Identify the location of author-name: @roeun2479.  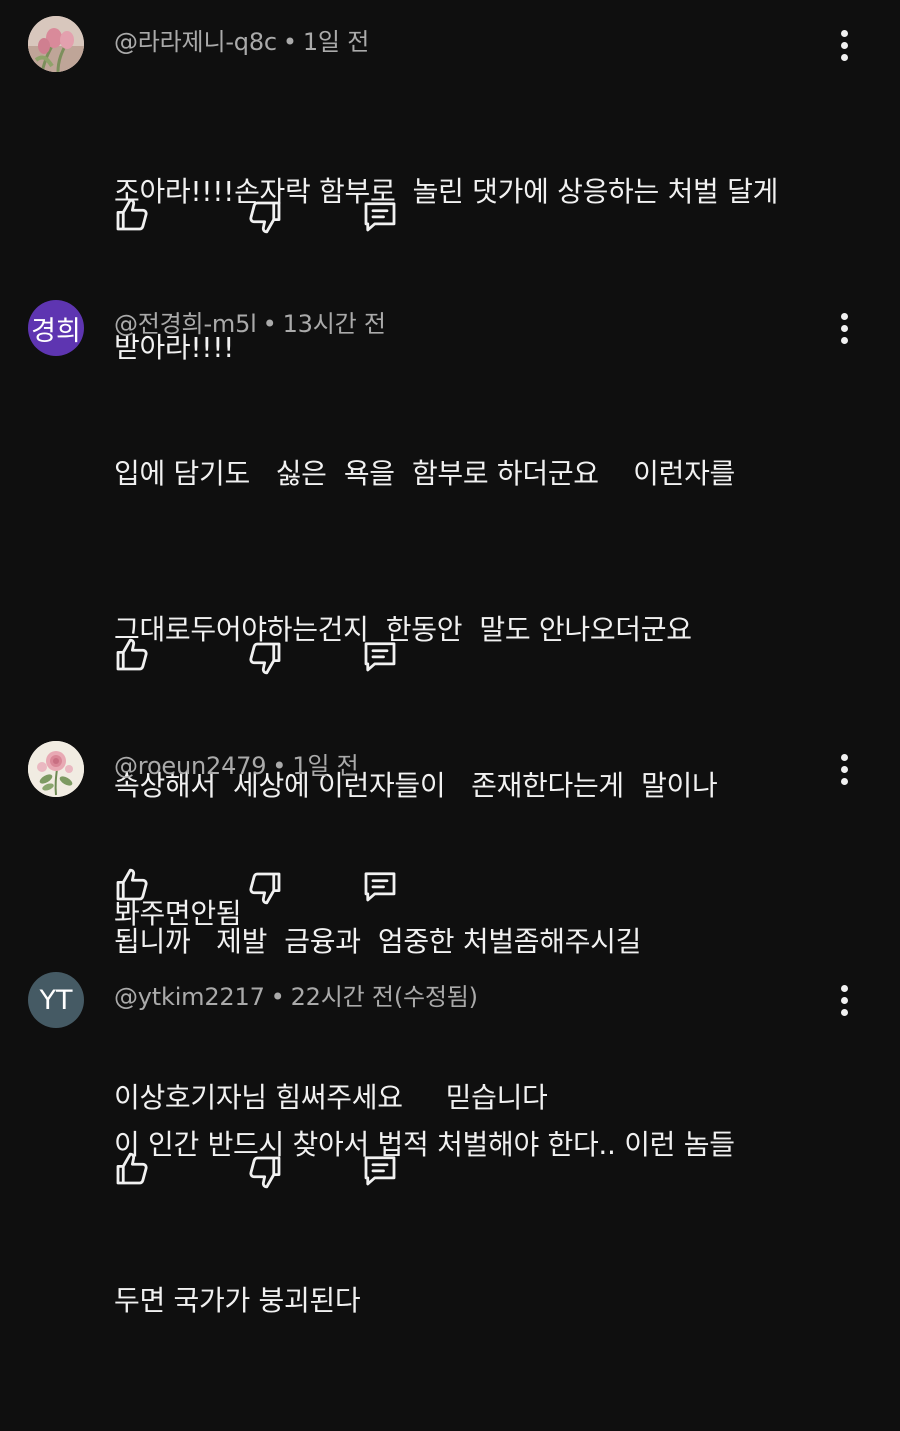
(190, 766).